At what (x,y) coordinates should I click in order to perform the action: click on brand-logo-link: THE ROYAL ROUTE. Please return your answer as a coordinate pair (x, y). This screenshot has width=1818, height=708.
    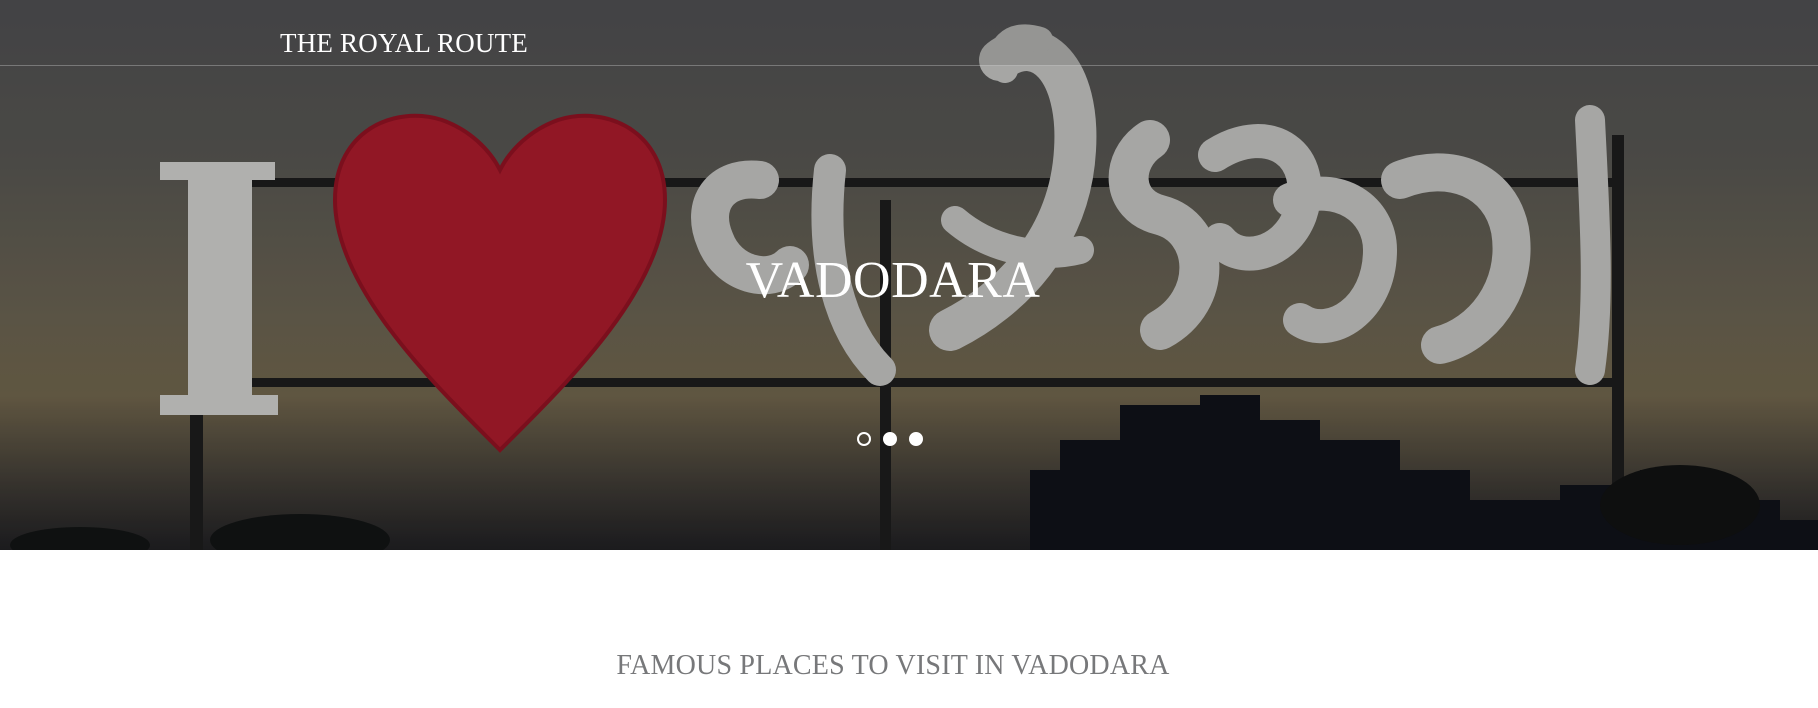
    Looking at the image, I should click on (404, 43).